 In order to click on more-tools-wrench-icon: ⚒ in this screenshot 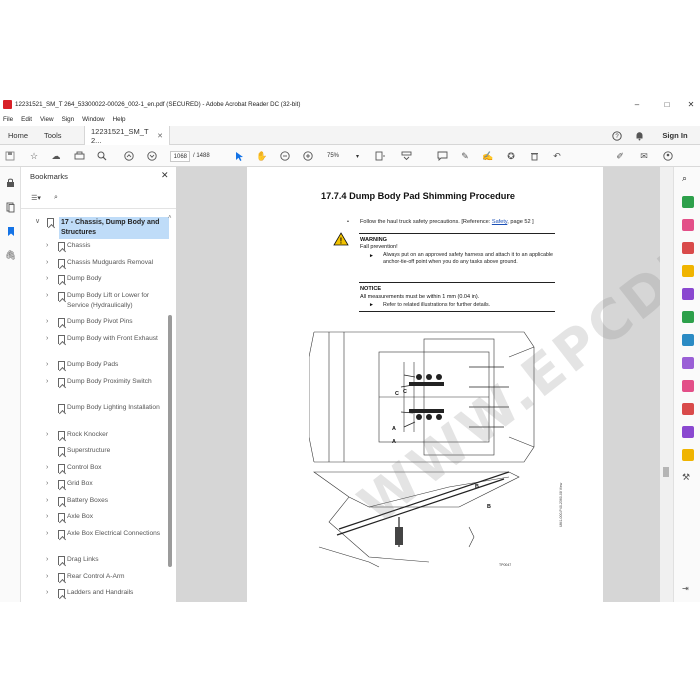, I will do `click(688, 478)`.